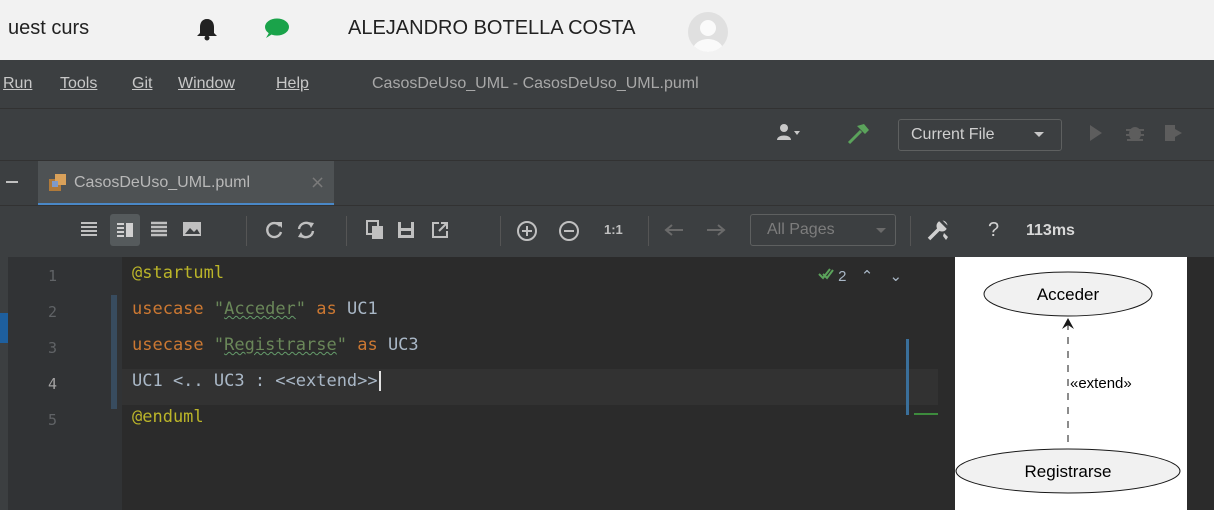 This screenshot has height=510, width=1214. I want to click on help-button: ?, so click(993, 230).